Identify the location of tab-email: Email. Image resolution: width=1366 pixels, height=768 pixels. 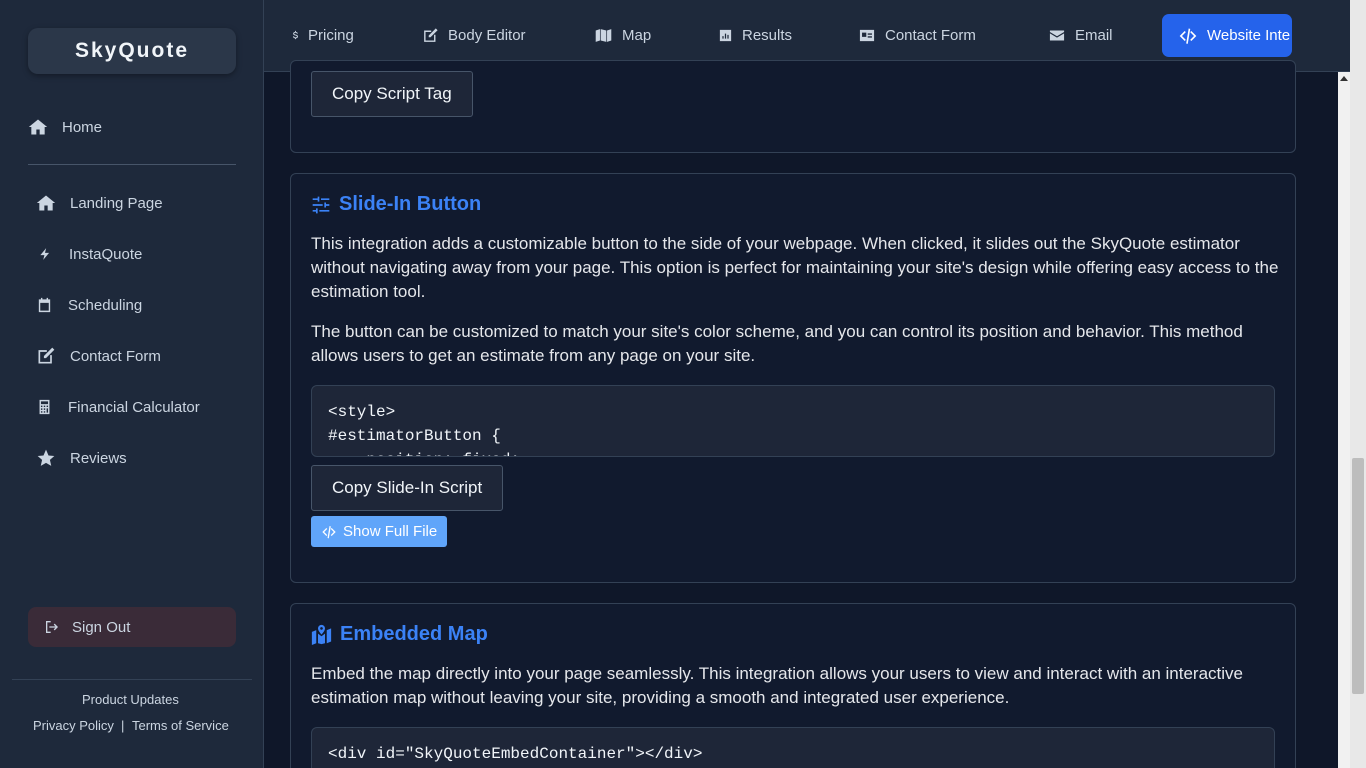
(1080, 35).